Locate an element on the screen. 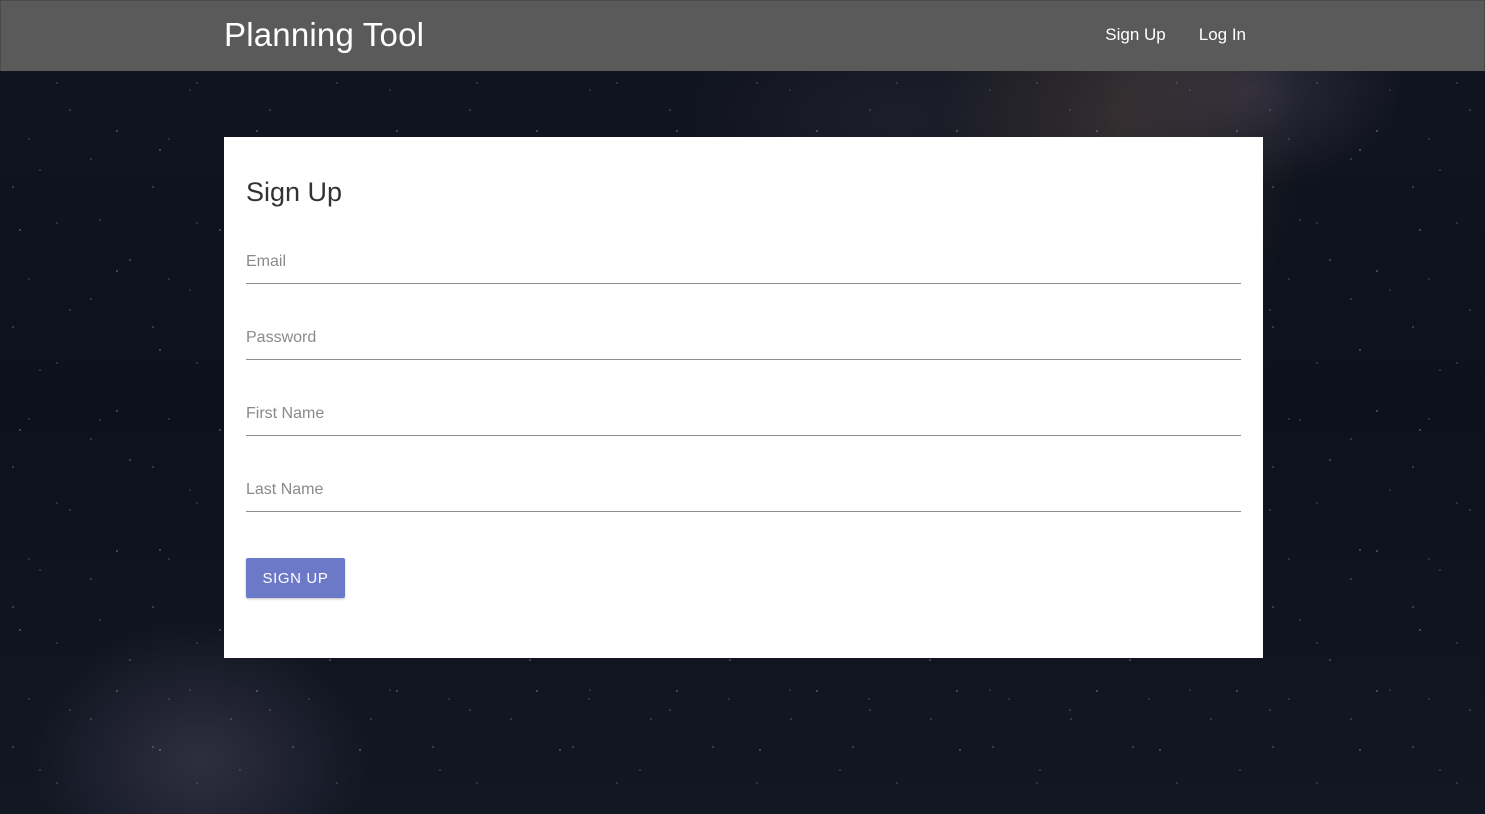 This screenshot has height=814, width=1485. password-field is located at coordinates (743, 338).